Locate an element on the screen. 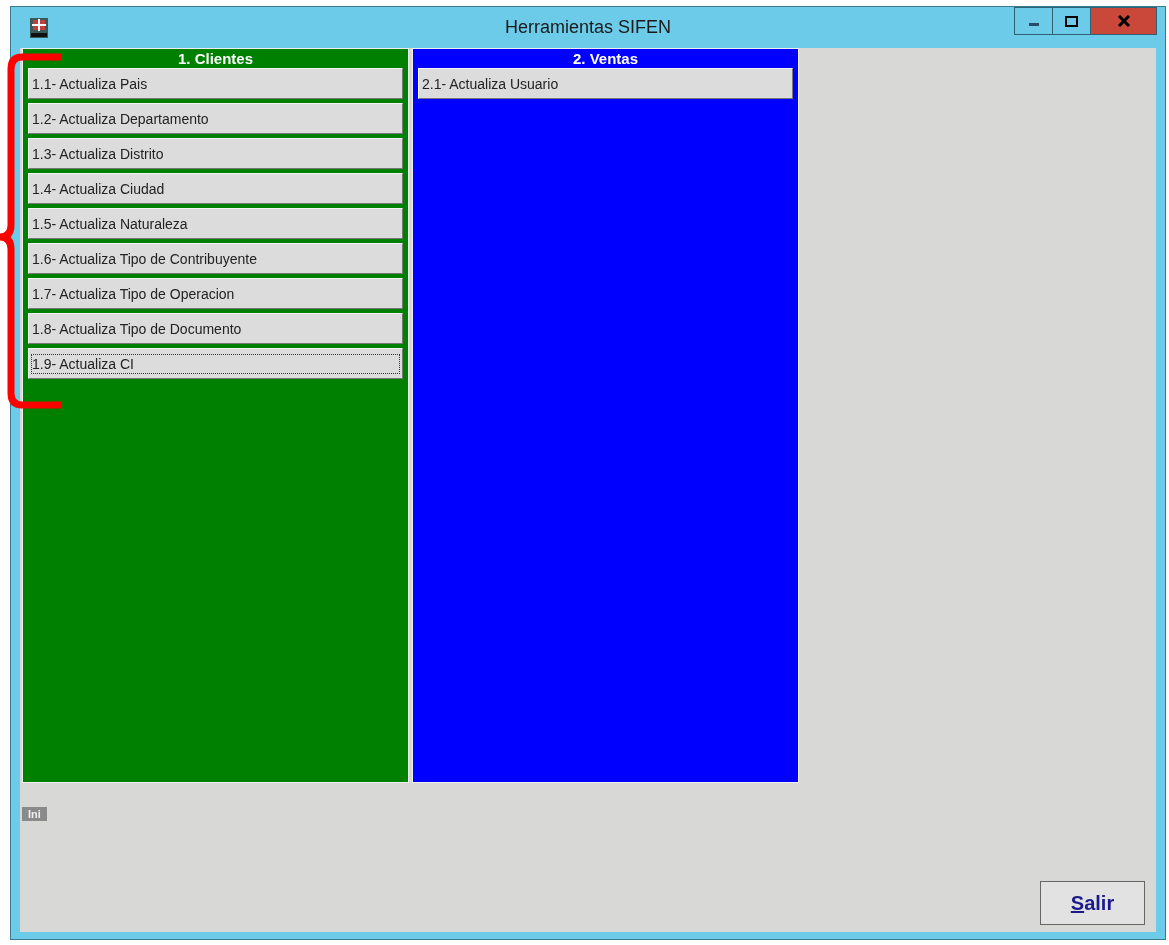 Image resolution: width=1169 pixels, height=945 pixels. close-icon is located at coordinates (1123, 21).